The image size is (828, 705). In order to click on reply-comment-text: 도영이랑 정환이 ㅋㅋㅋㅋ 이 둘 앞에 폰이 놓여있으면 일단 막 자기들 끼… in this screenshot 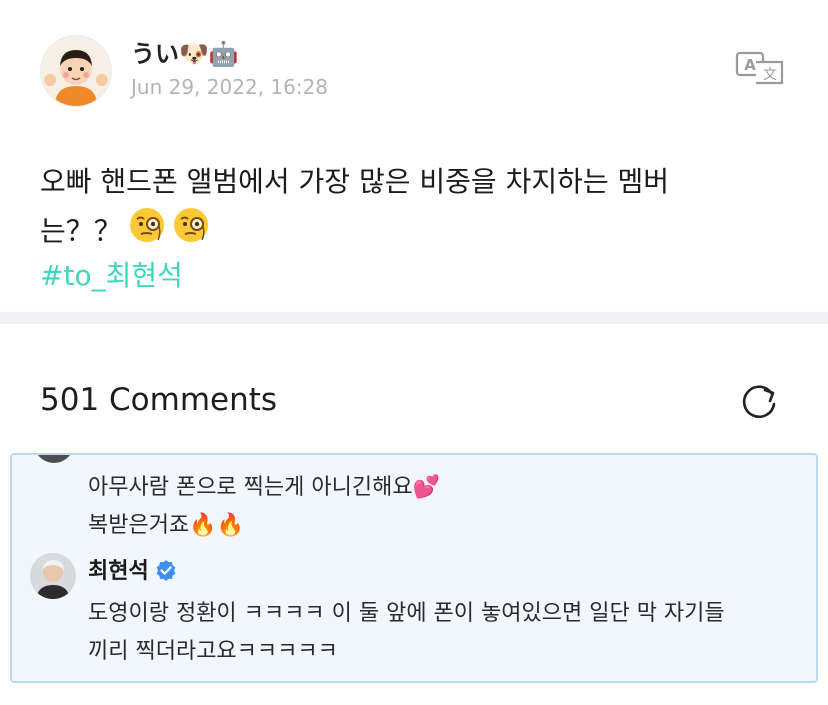, I will do `click(406, 633)`.